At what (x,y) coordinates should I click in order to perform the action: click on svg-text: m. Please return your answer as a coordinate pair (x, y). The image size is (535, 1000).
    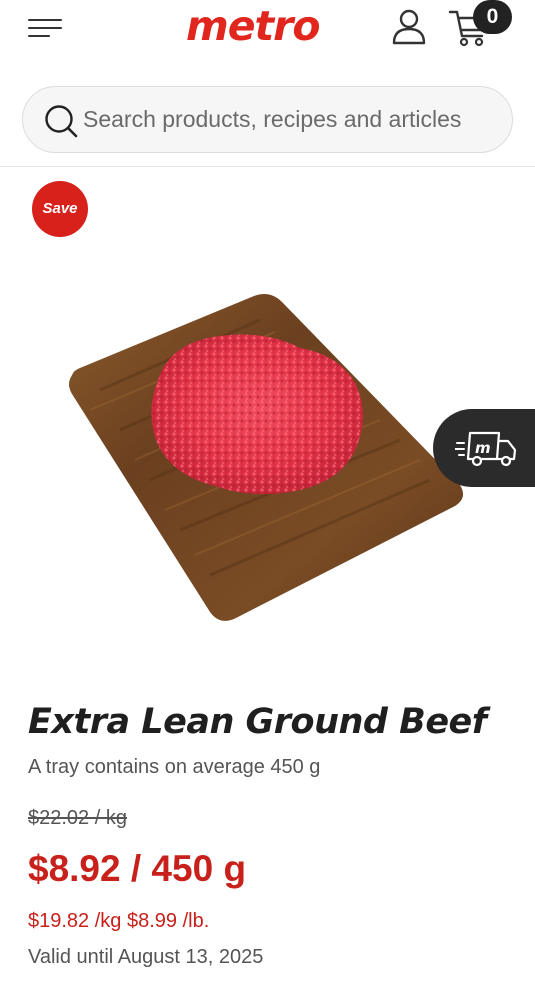
    Looking at the image, I should click on (483, 448).